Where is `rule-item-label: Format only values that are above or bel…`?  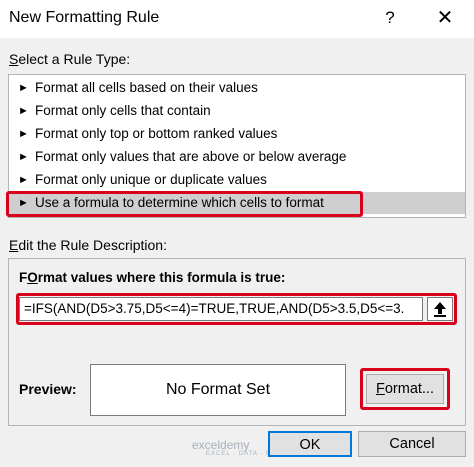
rule-item-label: Format only values that are above or bel… is located at coordinates (191, 156).